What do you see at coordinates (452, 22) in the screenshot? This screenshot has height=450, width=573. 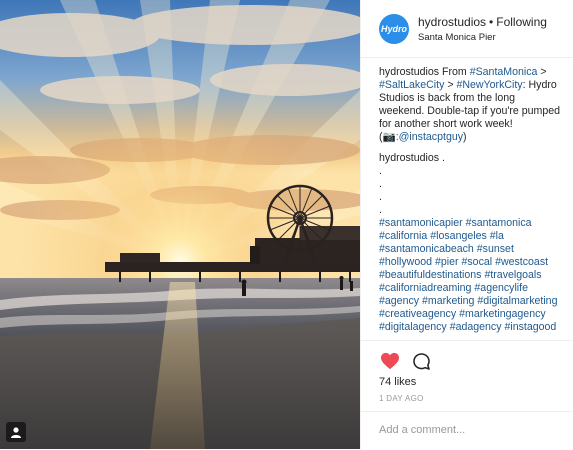 I see `header-username: hydrostudios` at bounding box center [452, 22].